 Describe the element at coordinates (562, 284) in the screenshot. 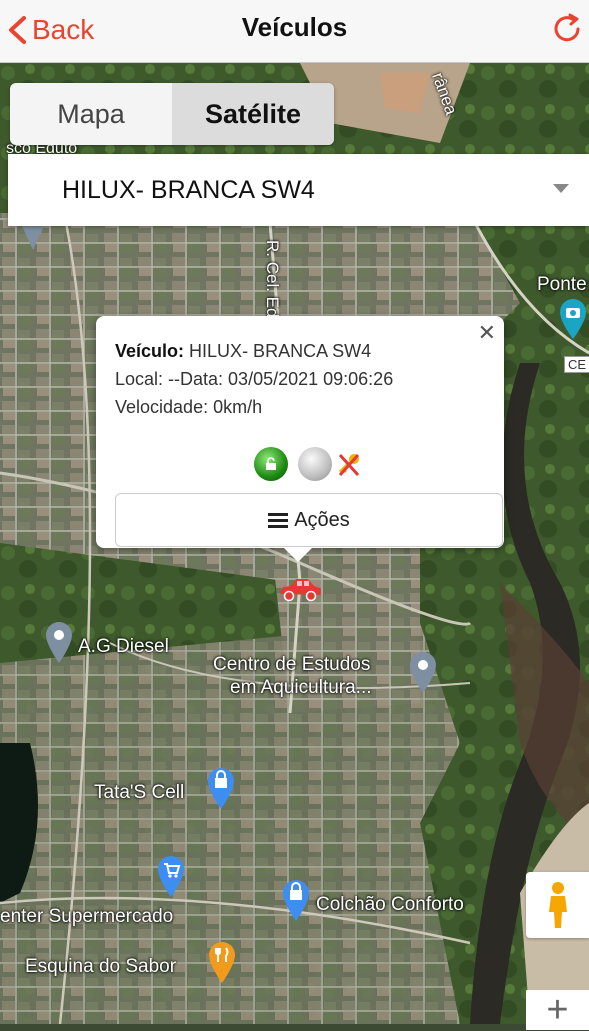

I see `place-label-ponte: Ponte` at that location.